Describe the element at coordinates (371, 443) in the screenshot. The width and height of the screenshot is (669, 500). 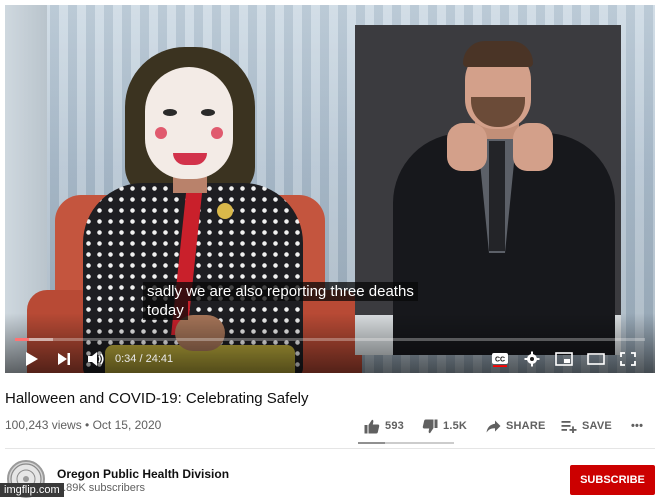
I see `sentiment-like-fill` at that location.